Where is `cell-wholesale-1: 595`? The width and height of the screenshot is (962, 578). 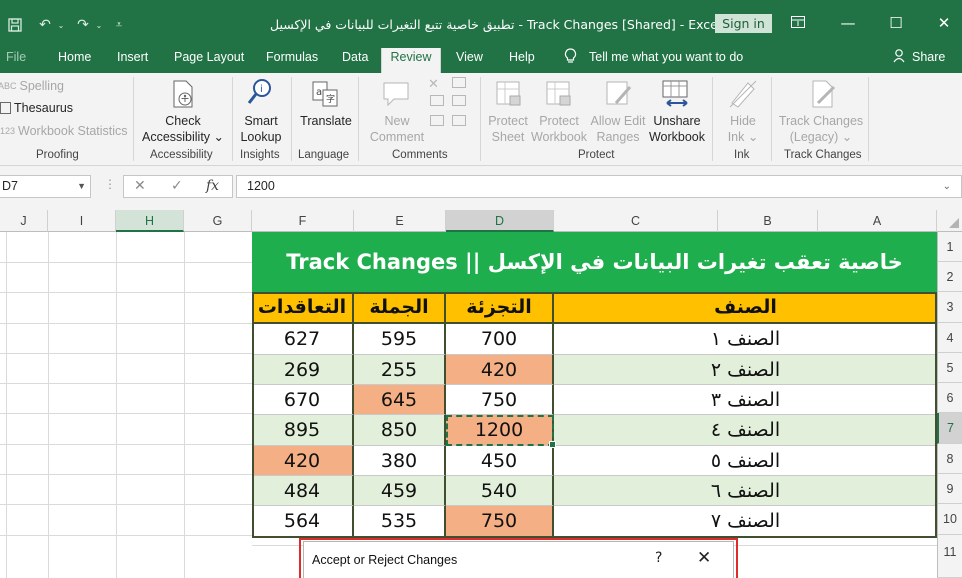
cell-wholesale-1: 595 is located at coordinates (400, 339).